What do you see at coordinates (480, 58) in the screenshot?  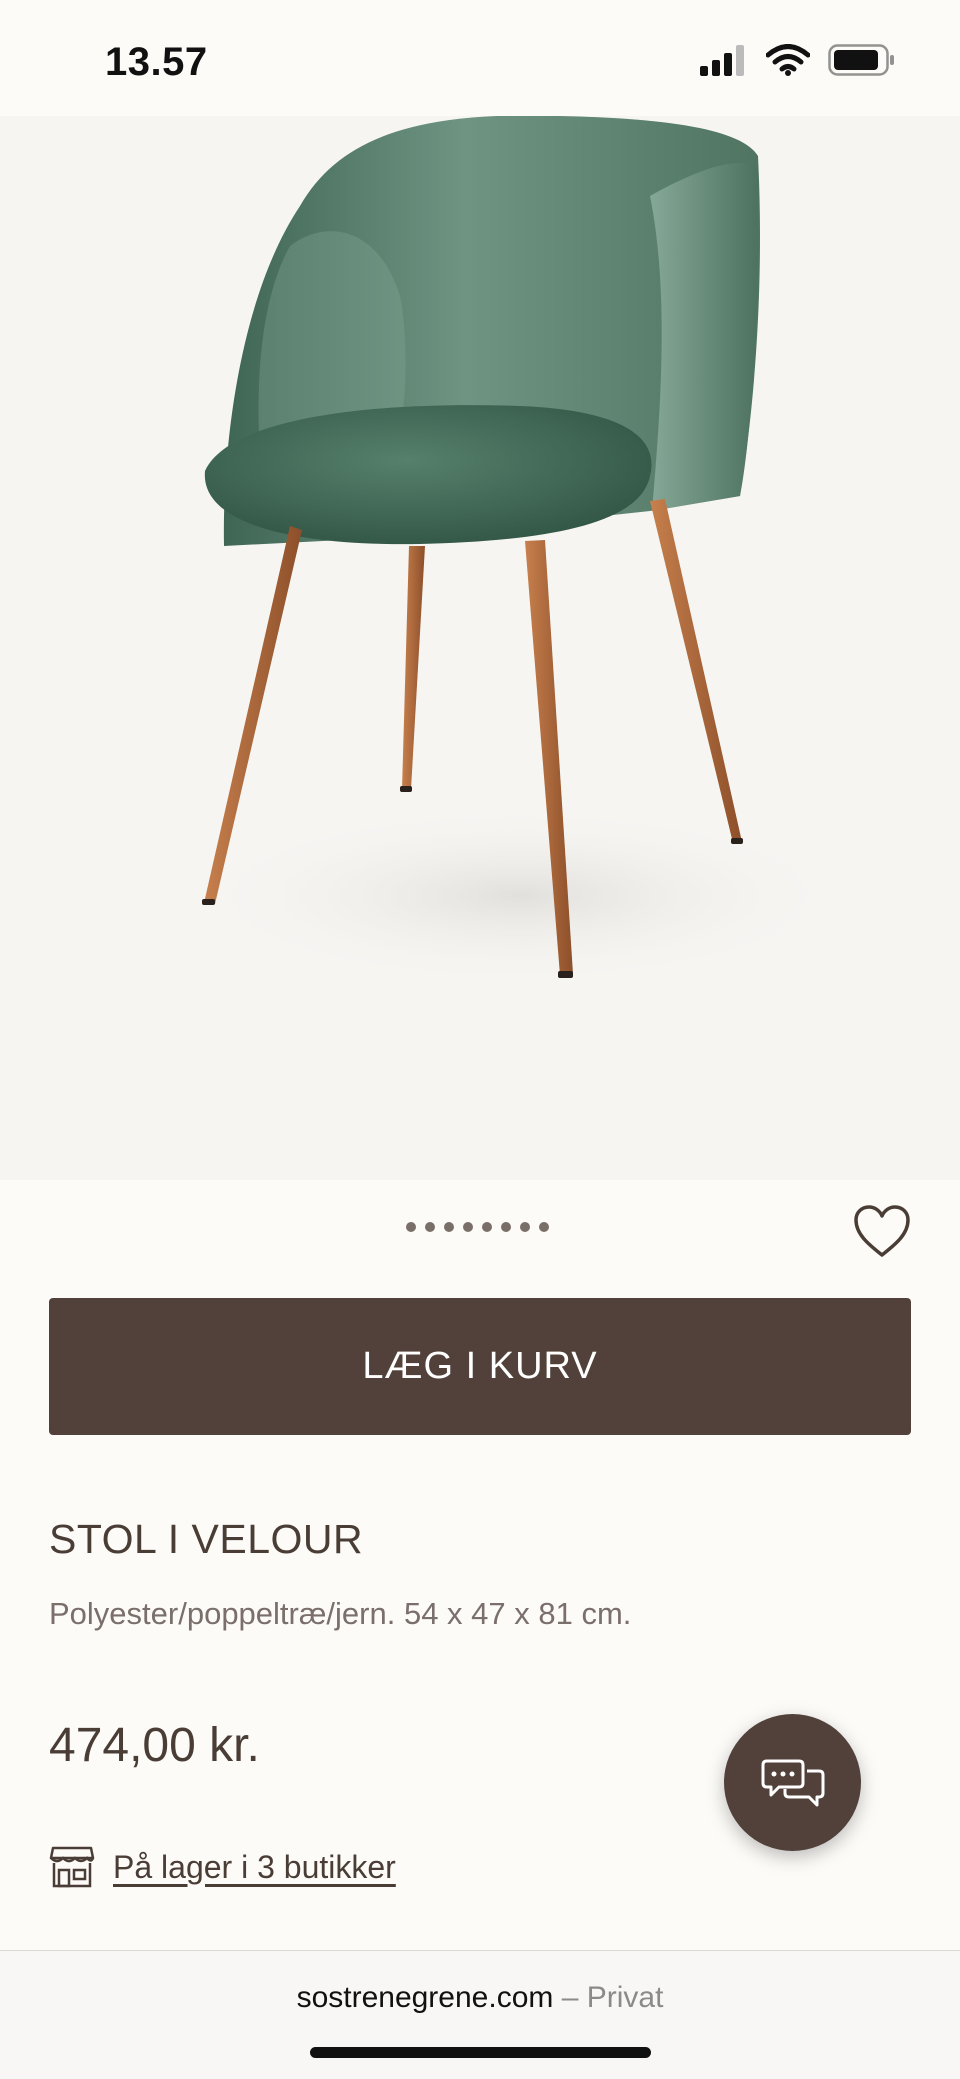 I see `status-bar: 13.57` at bounding box center [480, 58].